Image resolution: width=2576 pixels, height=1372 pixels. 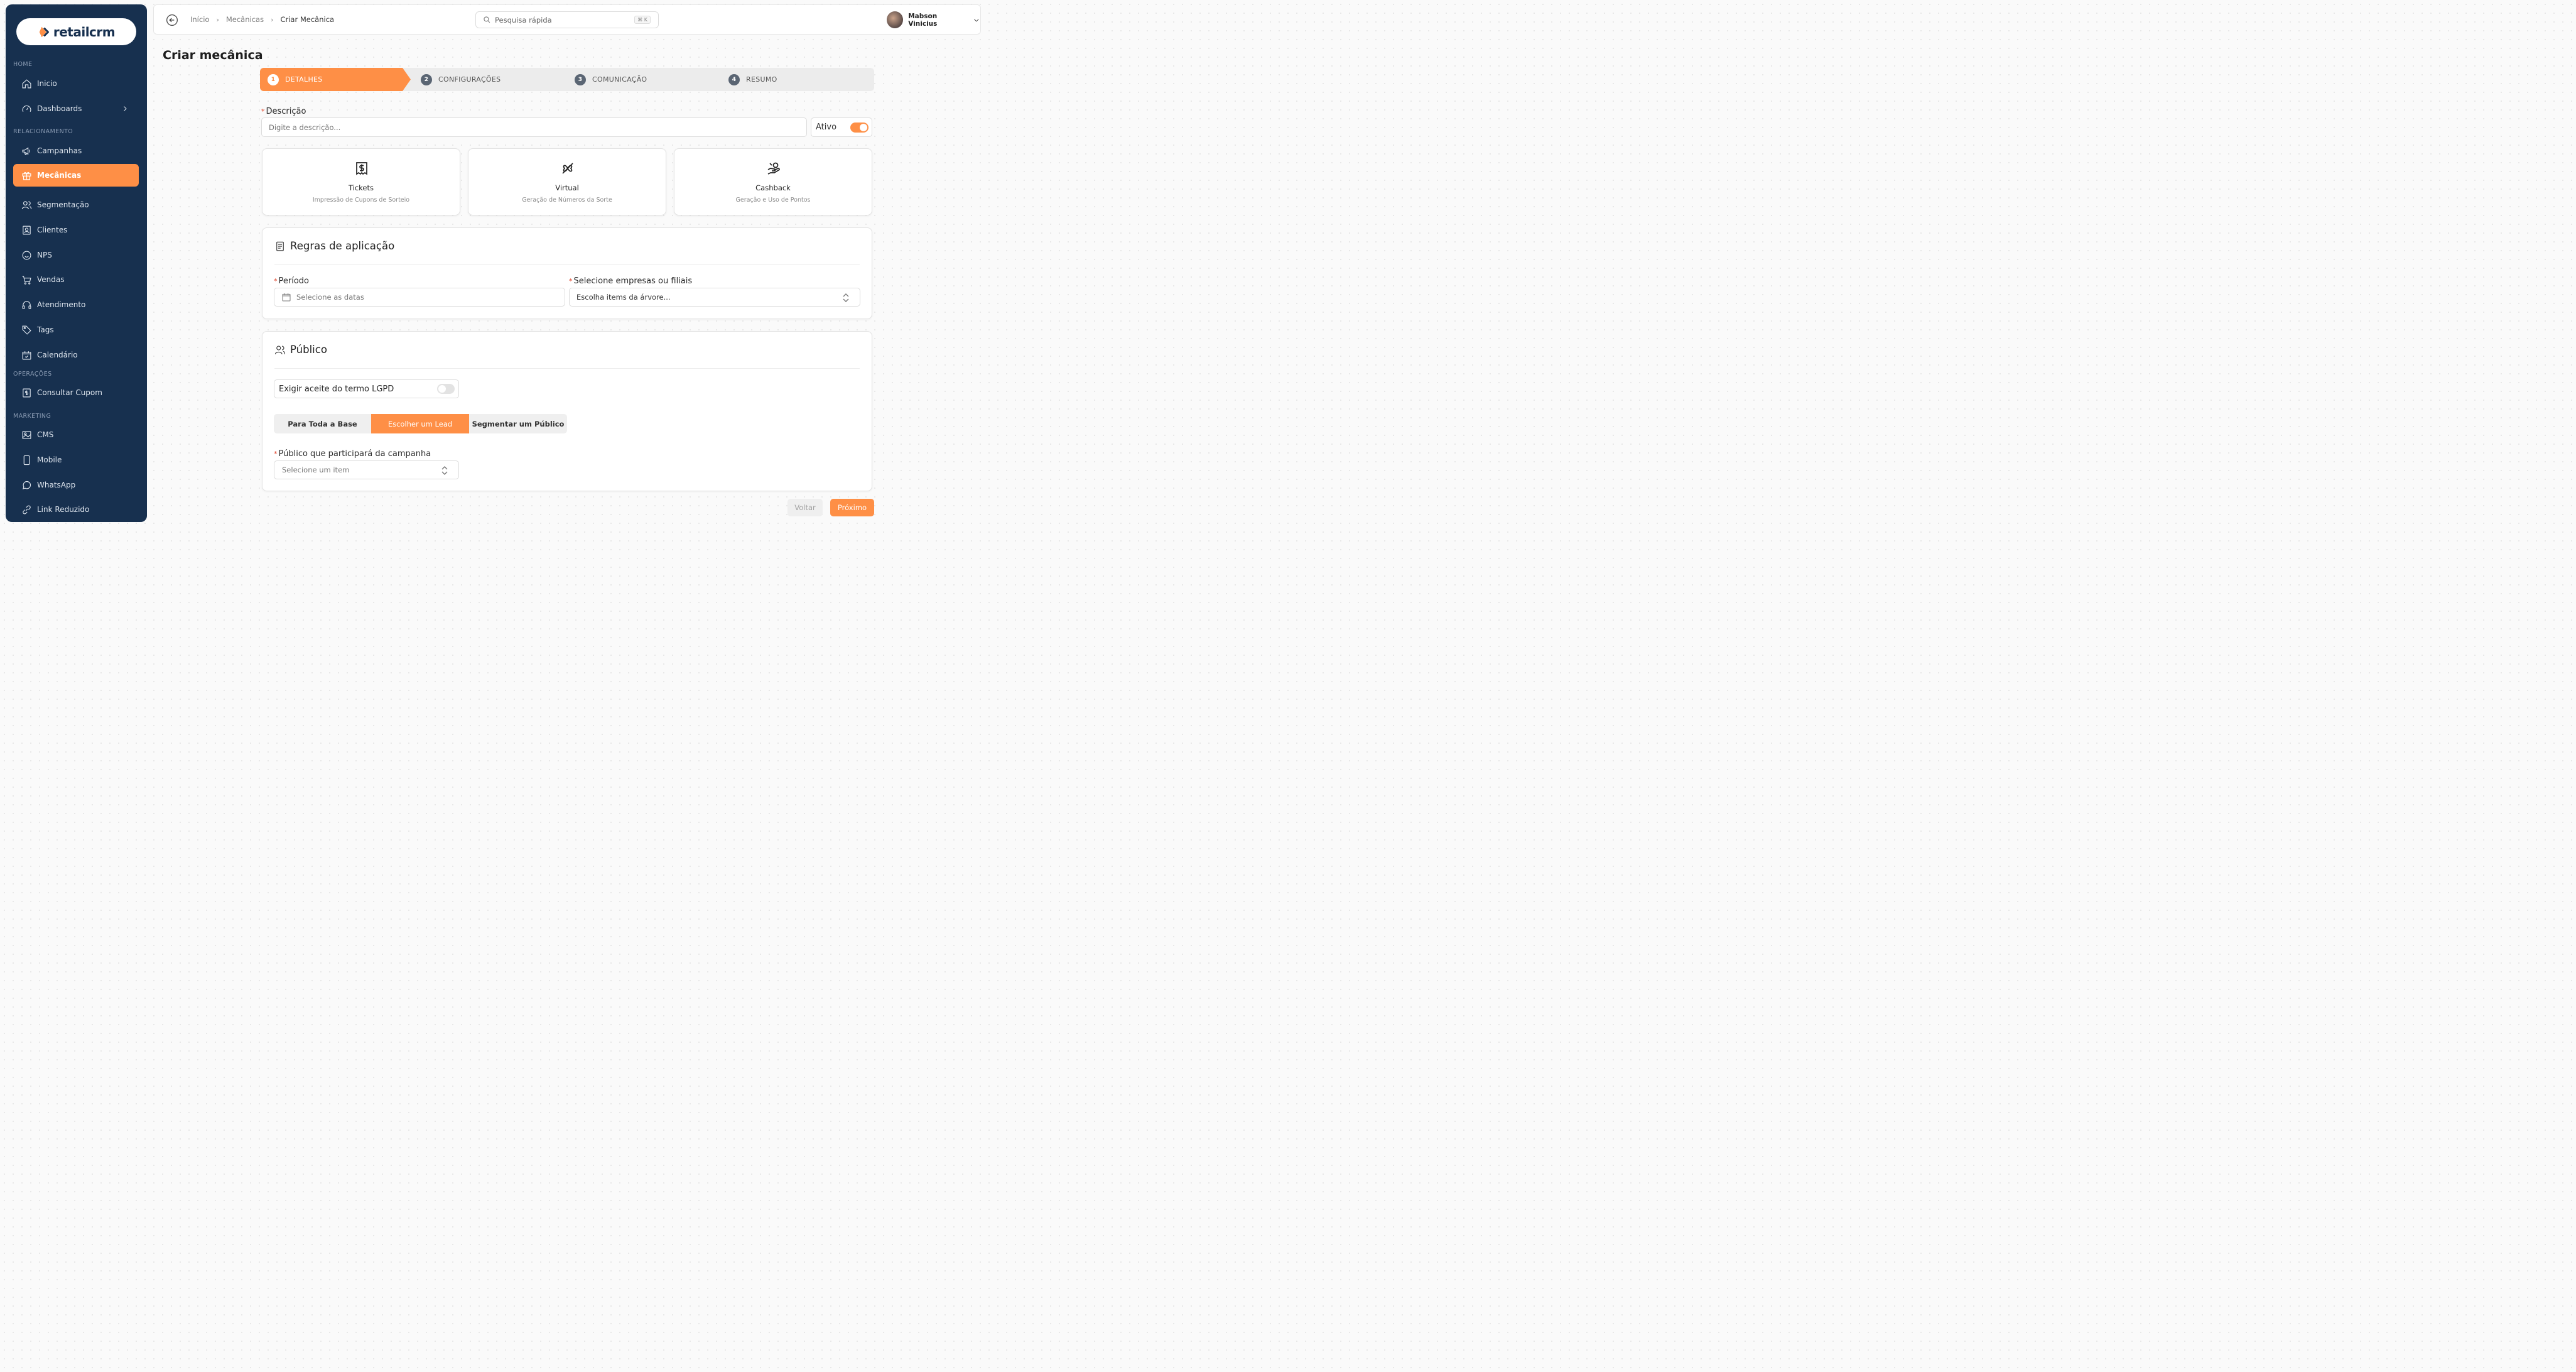 I want to click on step-resumo: 4 RESUMO, so click(x=753, y=79).